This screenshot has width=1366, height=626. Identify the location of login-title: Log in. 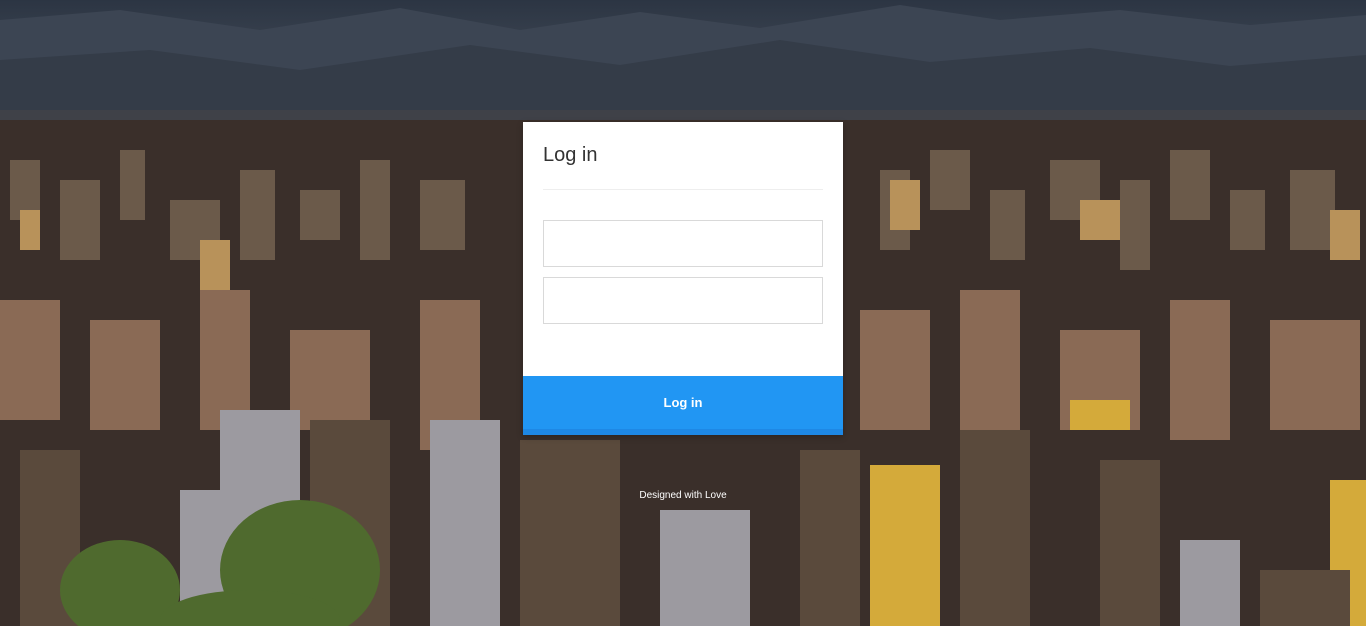
(570, 155).